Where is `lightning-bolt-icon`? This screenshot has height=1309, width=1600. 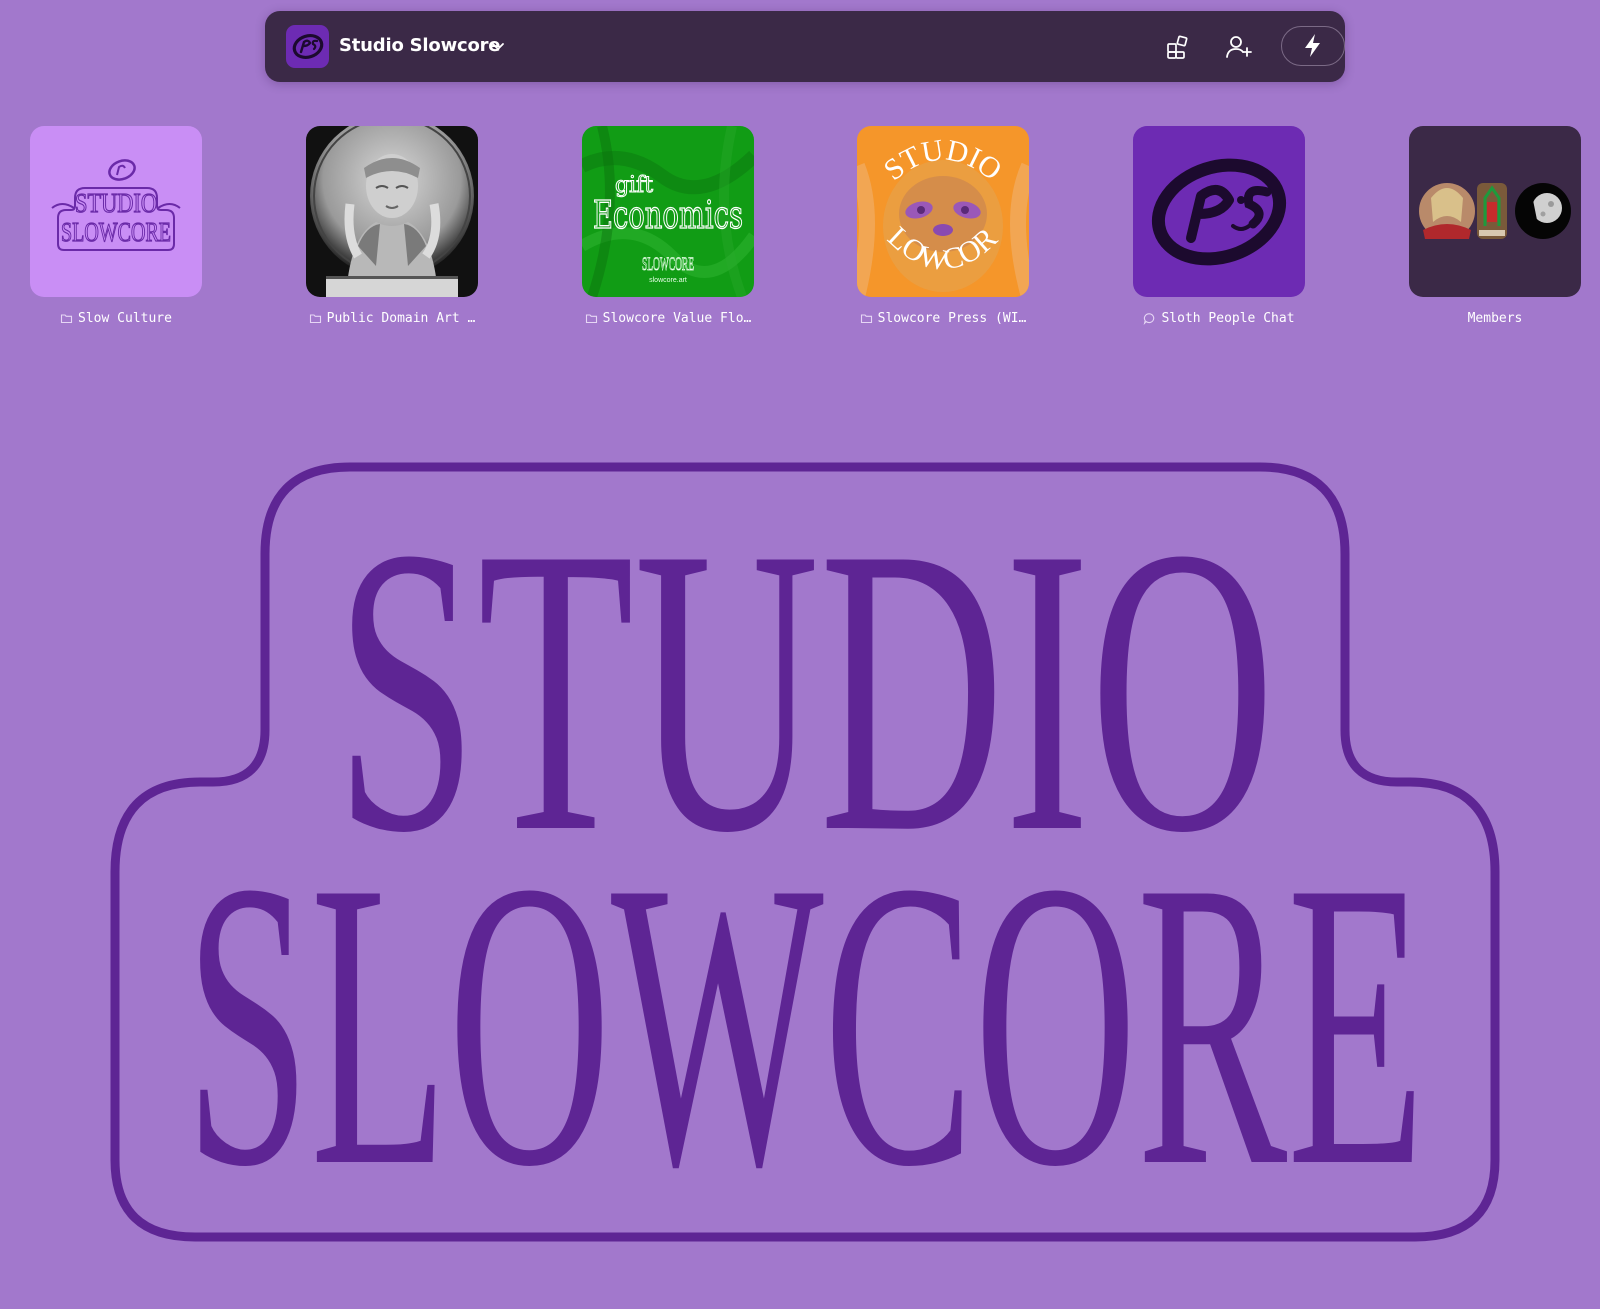 lightning-bolt-icon is located at coordinates (1312, 45).